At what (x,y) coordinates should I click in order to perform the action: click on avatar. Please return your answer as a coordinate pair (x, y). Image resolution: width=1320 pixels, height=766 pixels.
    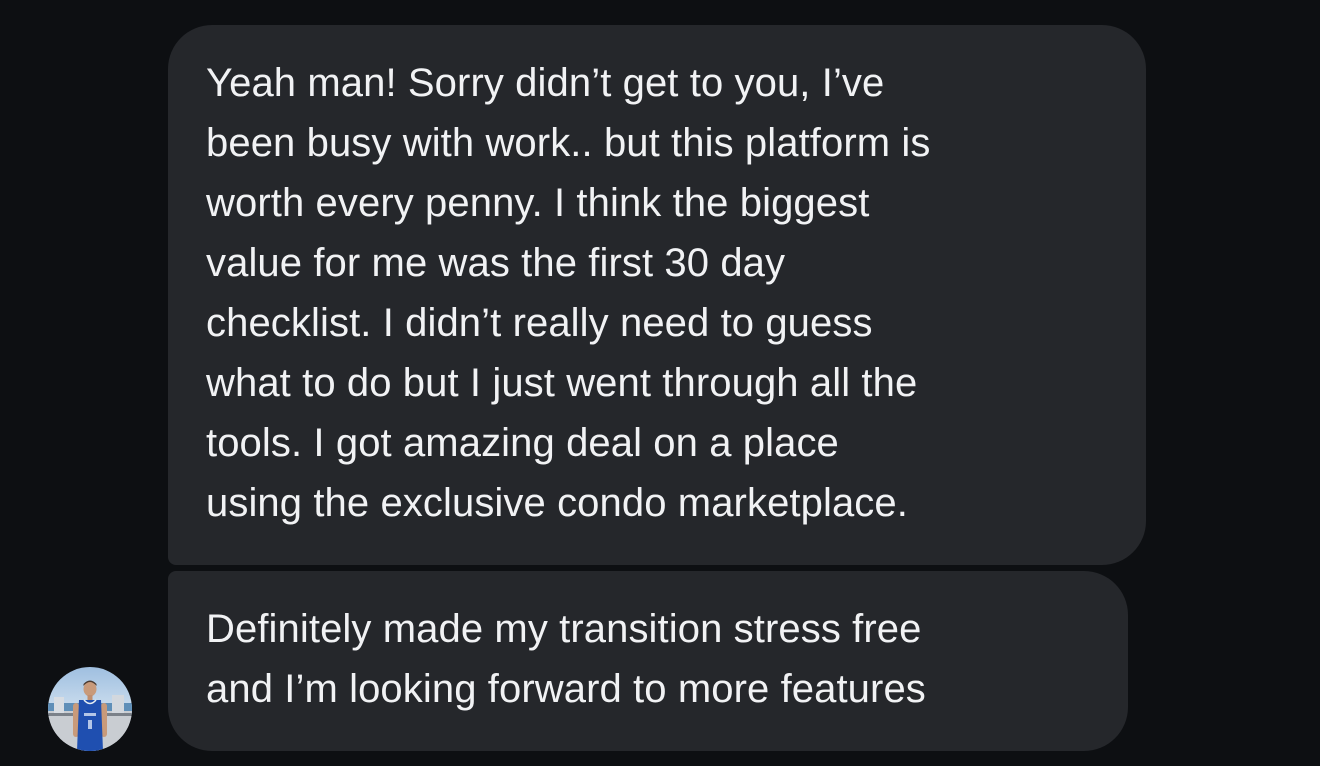
    Looking at the image, I should click on (90, 709).